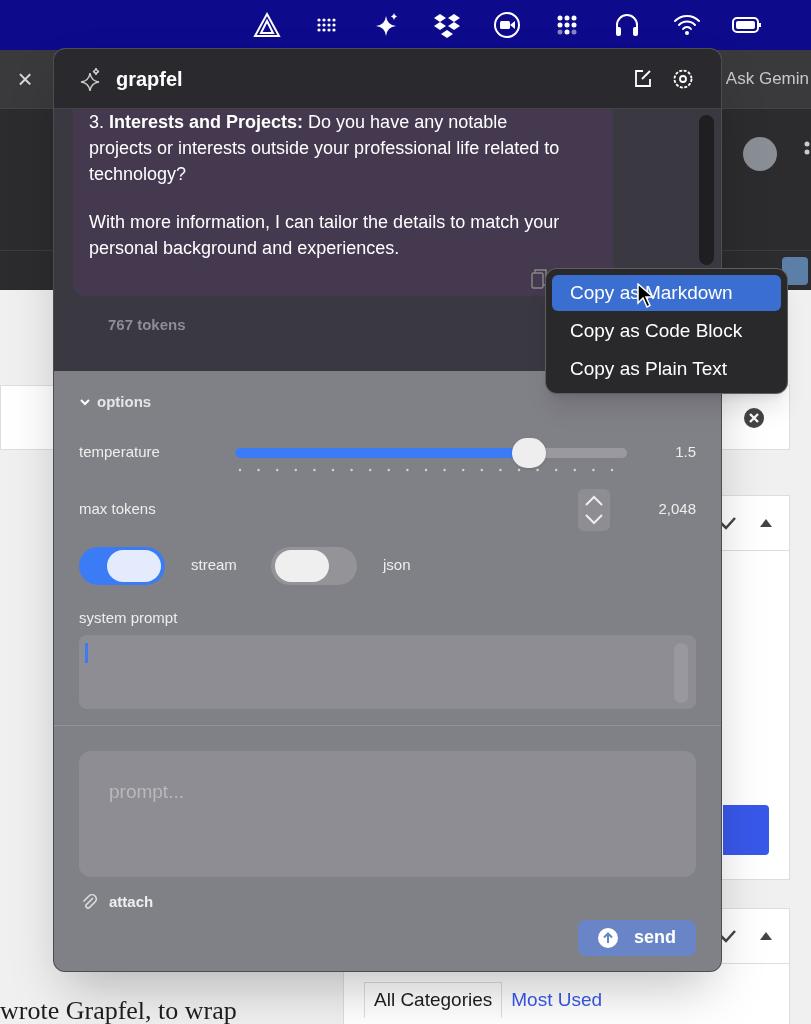 This screenshot has width=811, height=1024. Describe the element at coordinates (129, 617) in the screenshot. I see `setting-label: system prompt` at that location.